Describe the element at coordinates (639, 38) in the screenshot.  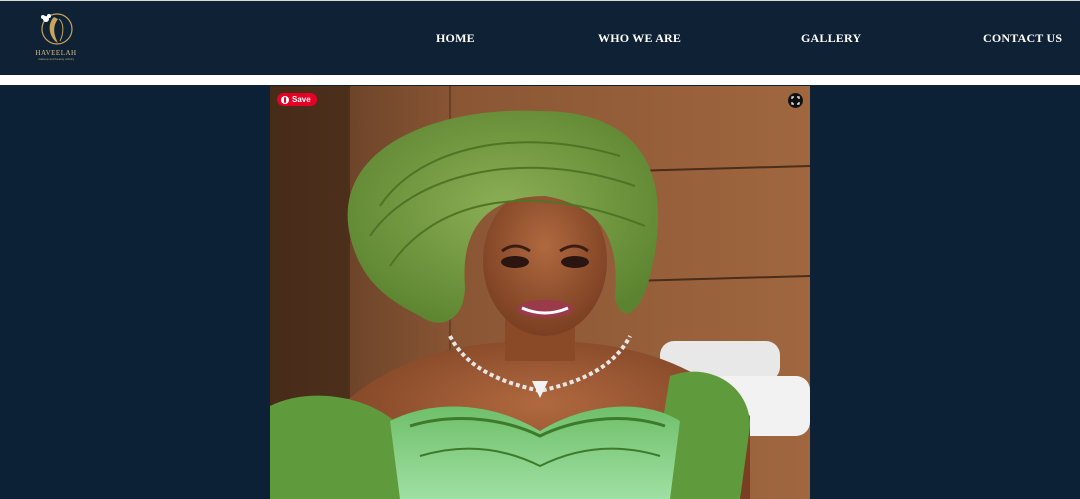
I see `nav-who-we-are: WHO WE ARE` at that location.